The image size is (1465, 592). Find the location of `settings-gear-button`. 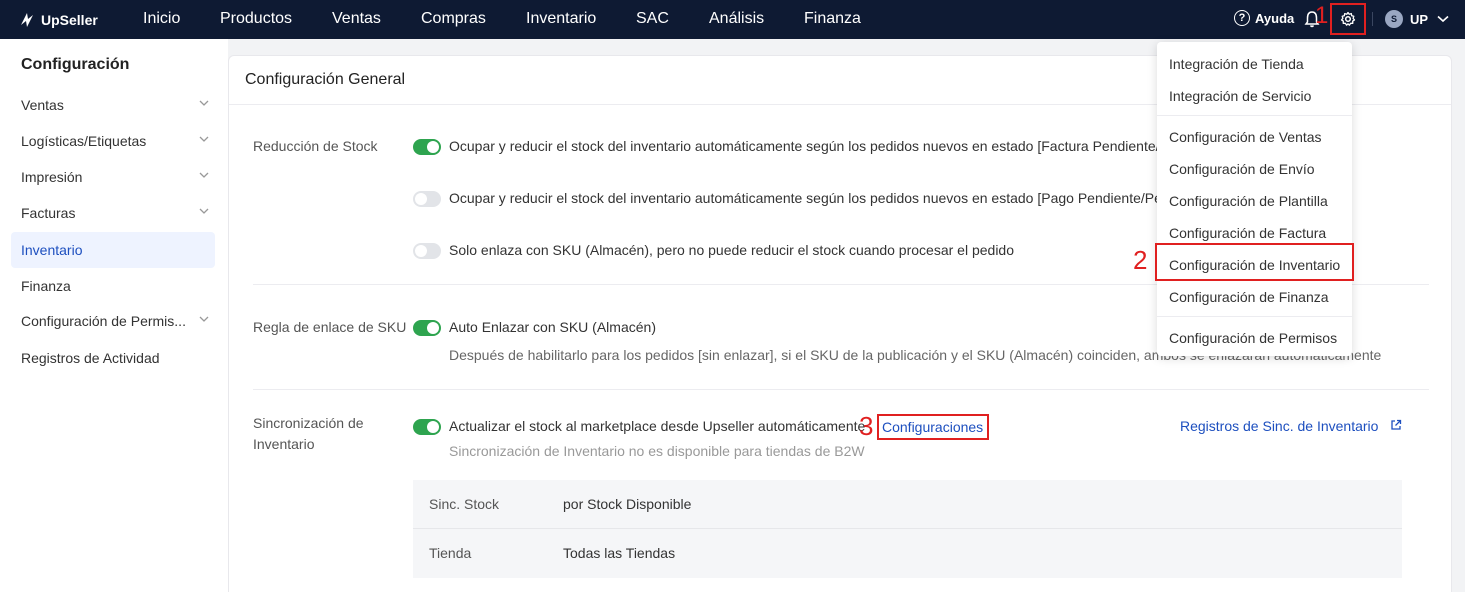

settings-gear-button is located at coordinates (1348, 19).